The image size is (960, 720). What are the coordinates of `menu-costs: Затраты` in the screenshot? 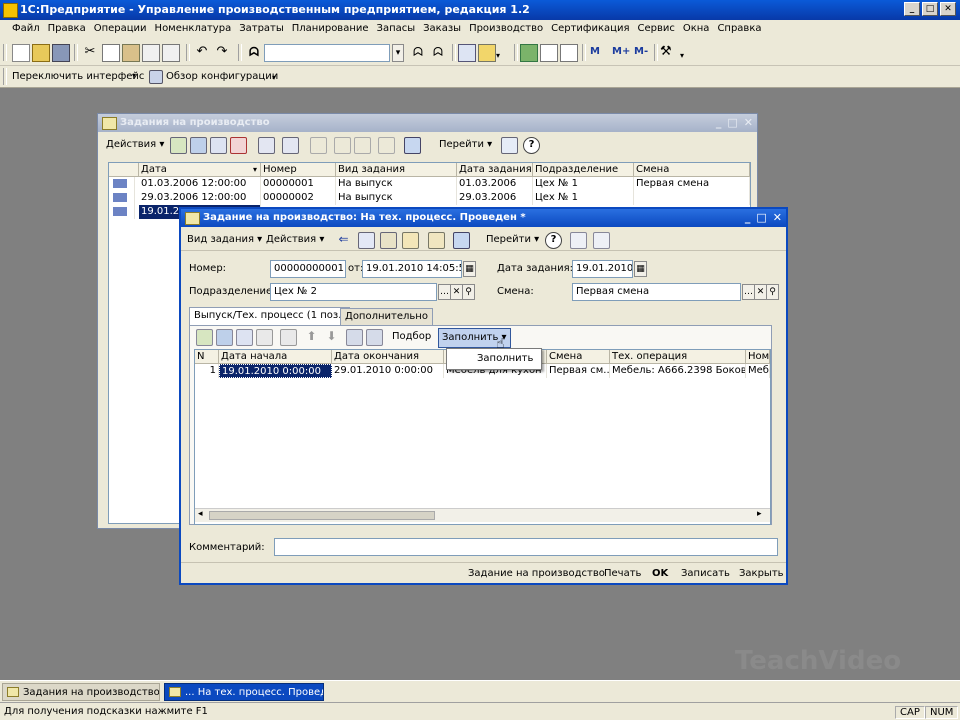 It's located at (261, 28).